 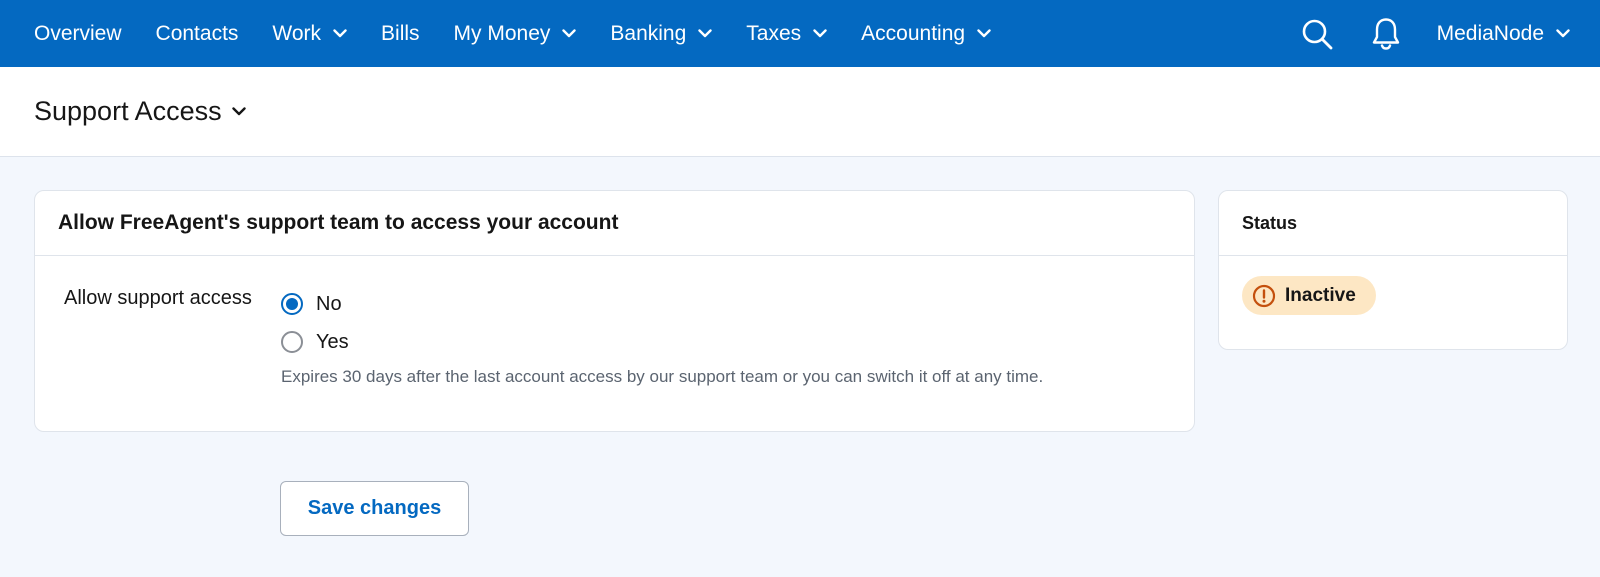 What do you see at coordinates (158, 298) in the screenshot?
I see `field-label: Allow support access` at bounding box center [158, 298].